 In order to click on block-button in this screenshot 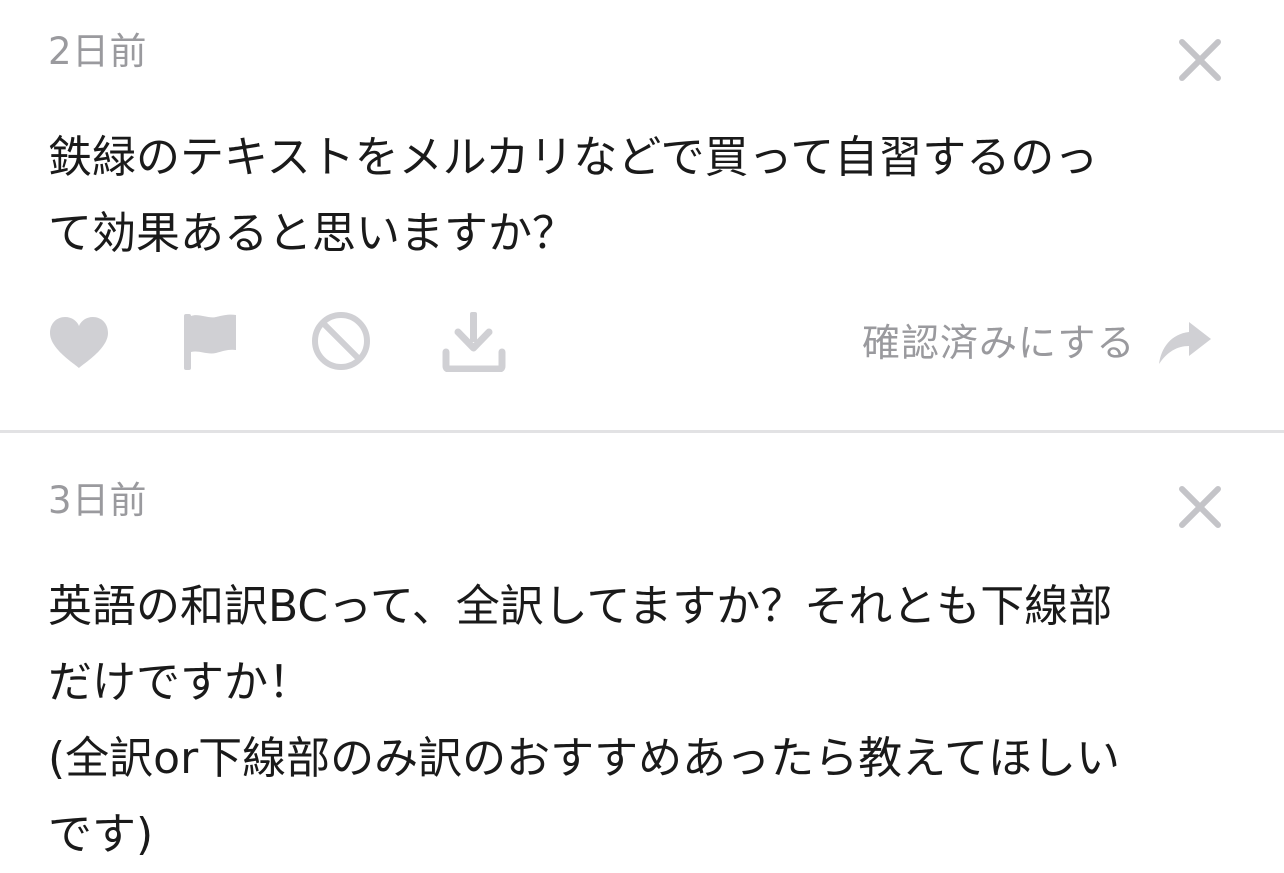, I will do `click(341, 341)`.